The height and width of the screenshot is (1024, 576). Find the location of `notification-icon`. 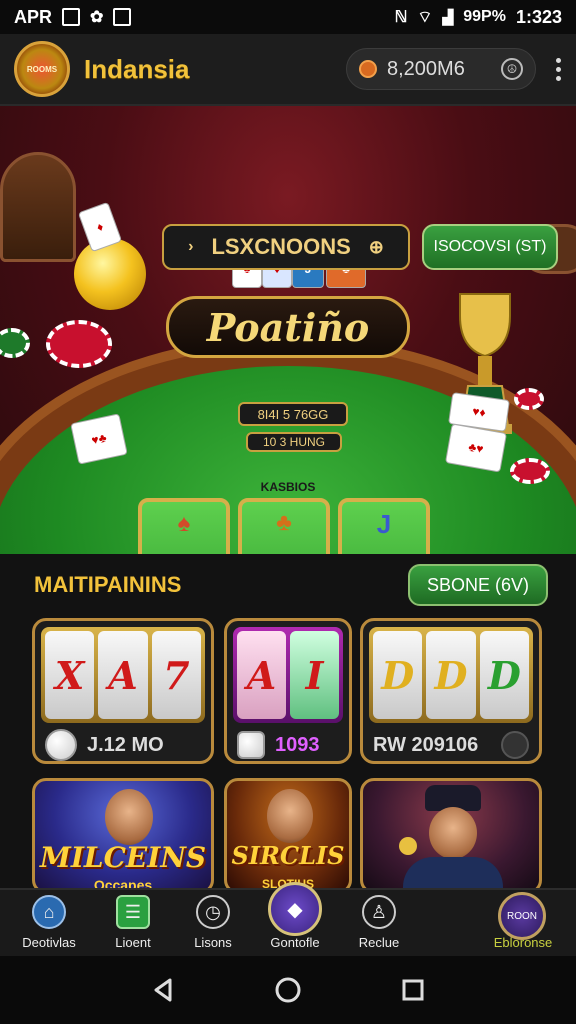

notification-icon is located at coordinates (71, 17).